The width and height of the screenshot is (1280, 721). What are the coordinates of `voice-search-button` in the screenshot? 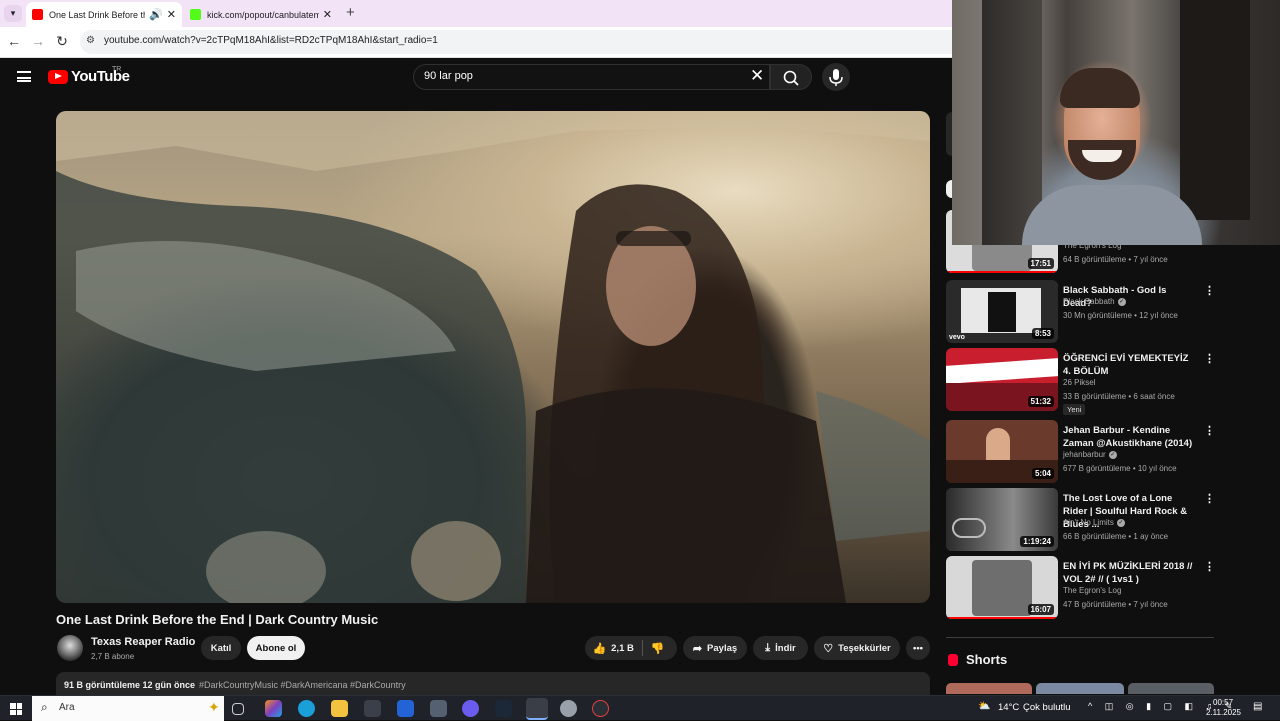 It's located at (836, 77).